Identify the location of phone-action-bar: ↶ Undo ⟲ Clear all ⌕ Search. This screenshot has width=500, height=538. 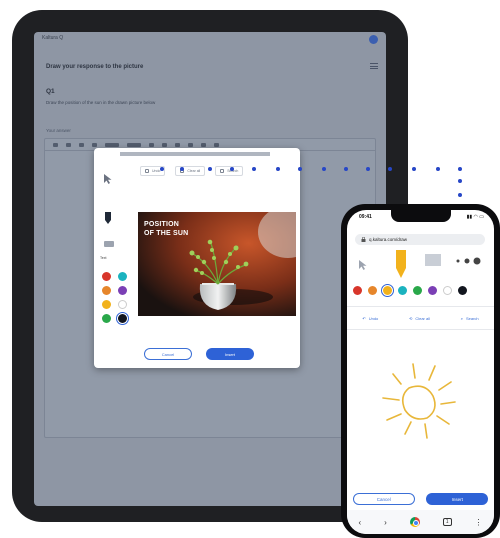
(420, 318).